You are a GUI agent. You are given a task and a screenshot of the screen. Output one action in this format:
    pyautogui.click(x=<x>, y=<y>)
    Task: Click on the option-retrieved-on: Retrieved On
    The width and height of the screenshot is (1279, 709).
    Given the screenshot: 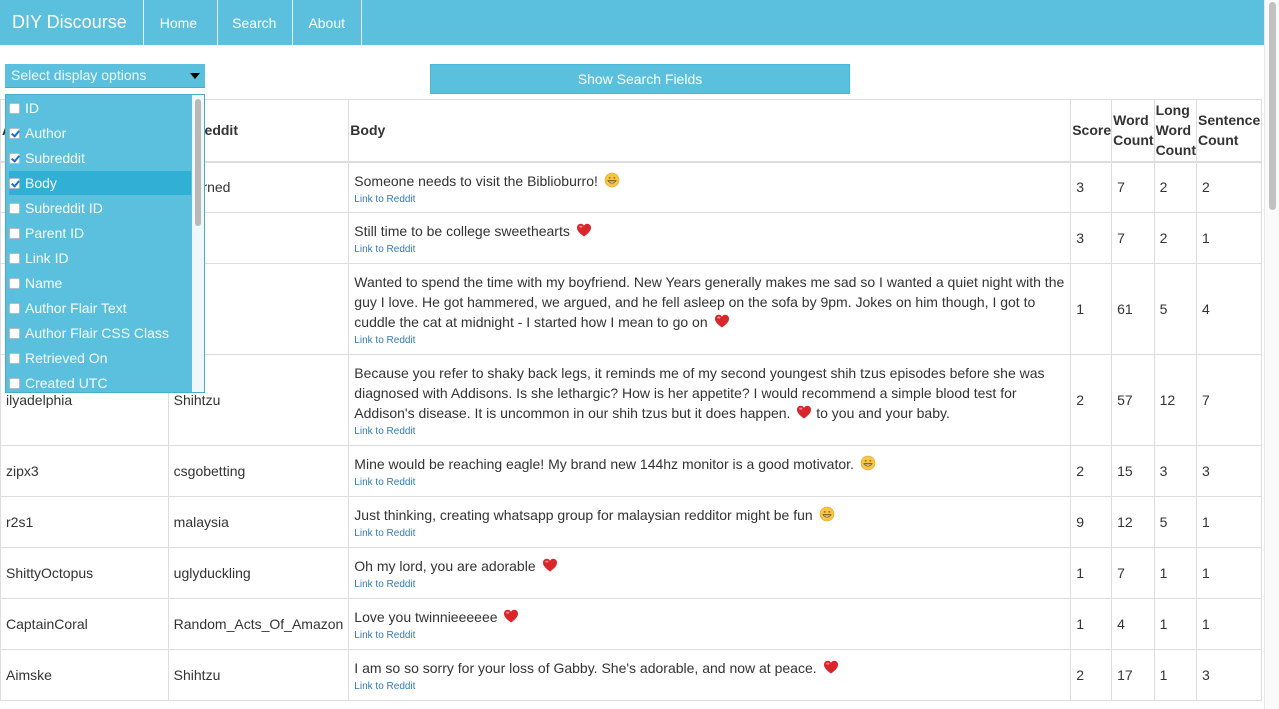 What is the action you would take?
    pyautogui.click(x=100, y=358)
    